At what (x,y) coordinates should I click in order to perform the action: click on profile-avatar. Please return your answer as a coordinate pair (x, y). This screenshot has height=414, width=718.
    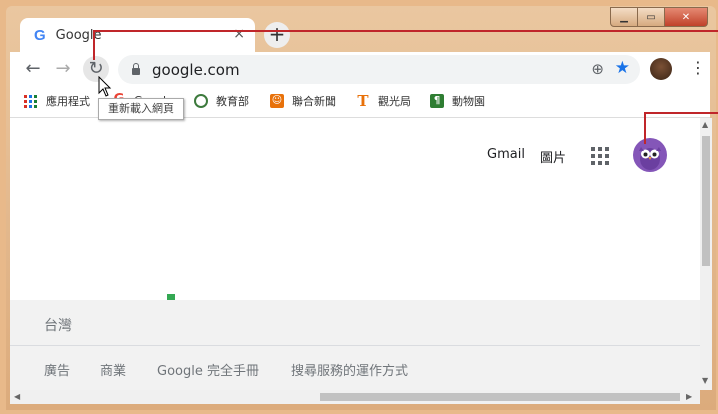
    Looking at the image, I should click on (661, 69).